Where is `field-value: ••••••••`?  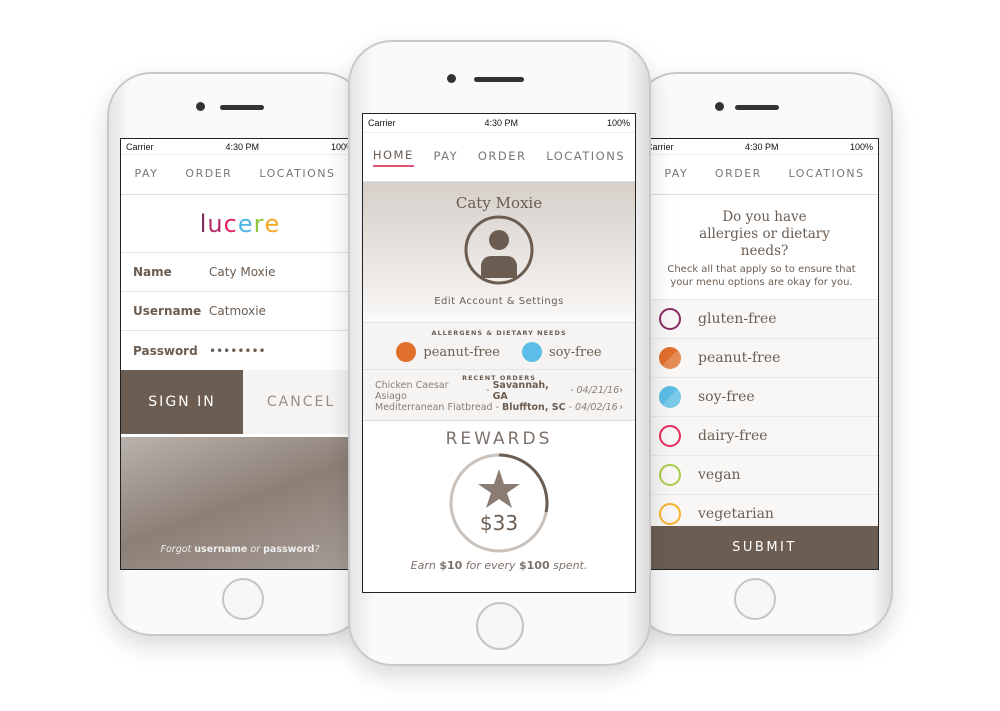
field-value: •••••••• is located at coordinates (237, 351).